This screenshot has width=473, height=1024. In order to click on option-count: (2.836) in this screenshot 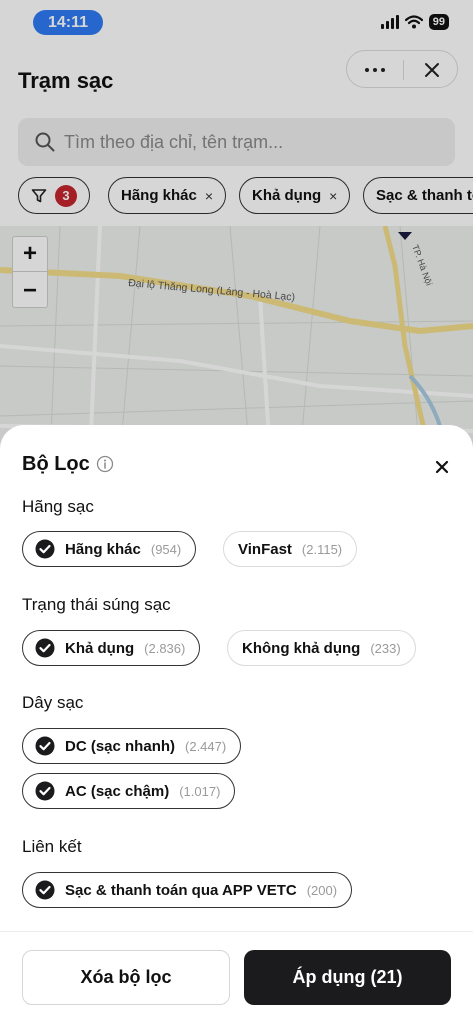, I will do `click(165, 648)`.